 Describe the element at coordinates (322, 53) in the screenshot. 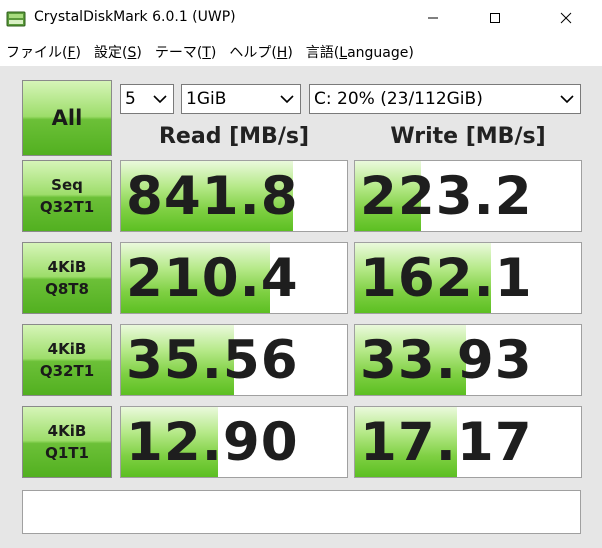

I see `menu-language-label: 言語(` at that location.